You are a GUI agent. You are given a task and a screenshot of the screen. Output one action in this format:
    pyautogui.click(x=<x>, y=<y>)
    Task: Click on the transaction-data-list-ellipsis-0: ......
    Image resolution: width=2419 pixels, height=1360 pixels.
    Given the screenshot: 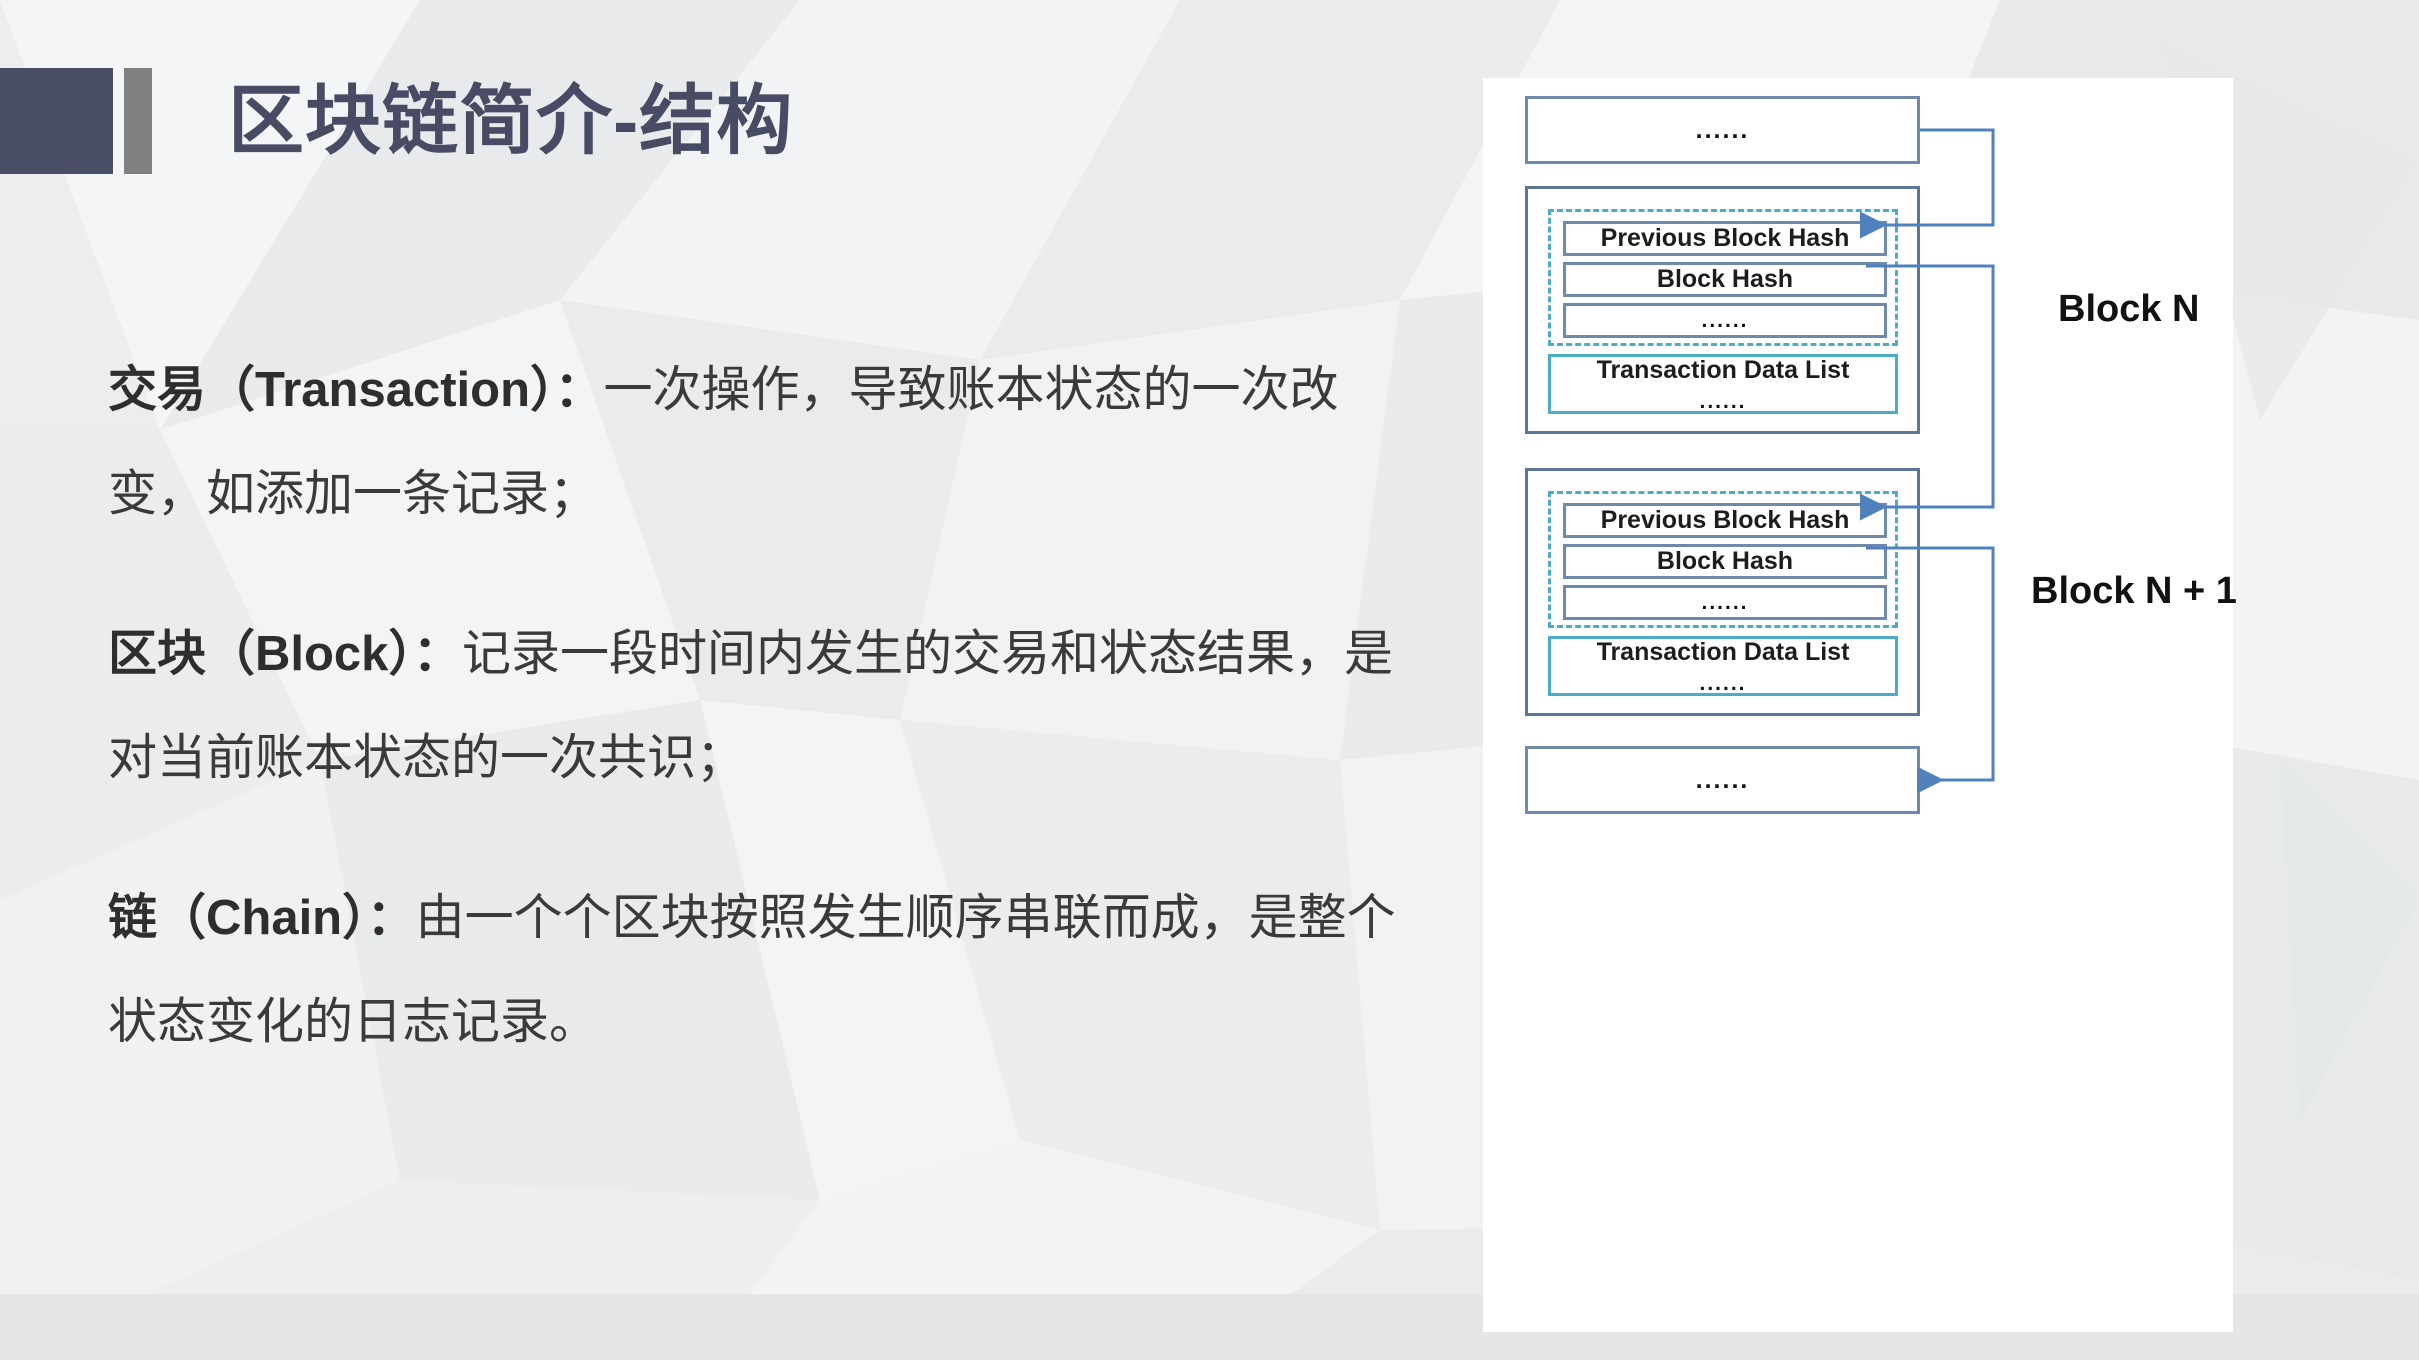 What is the action you would take?
    pyautogui.click(x=1723, y=401)
    